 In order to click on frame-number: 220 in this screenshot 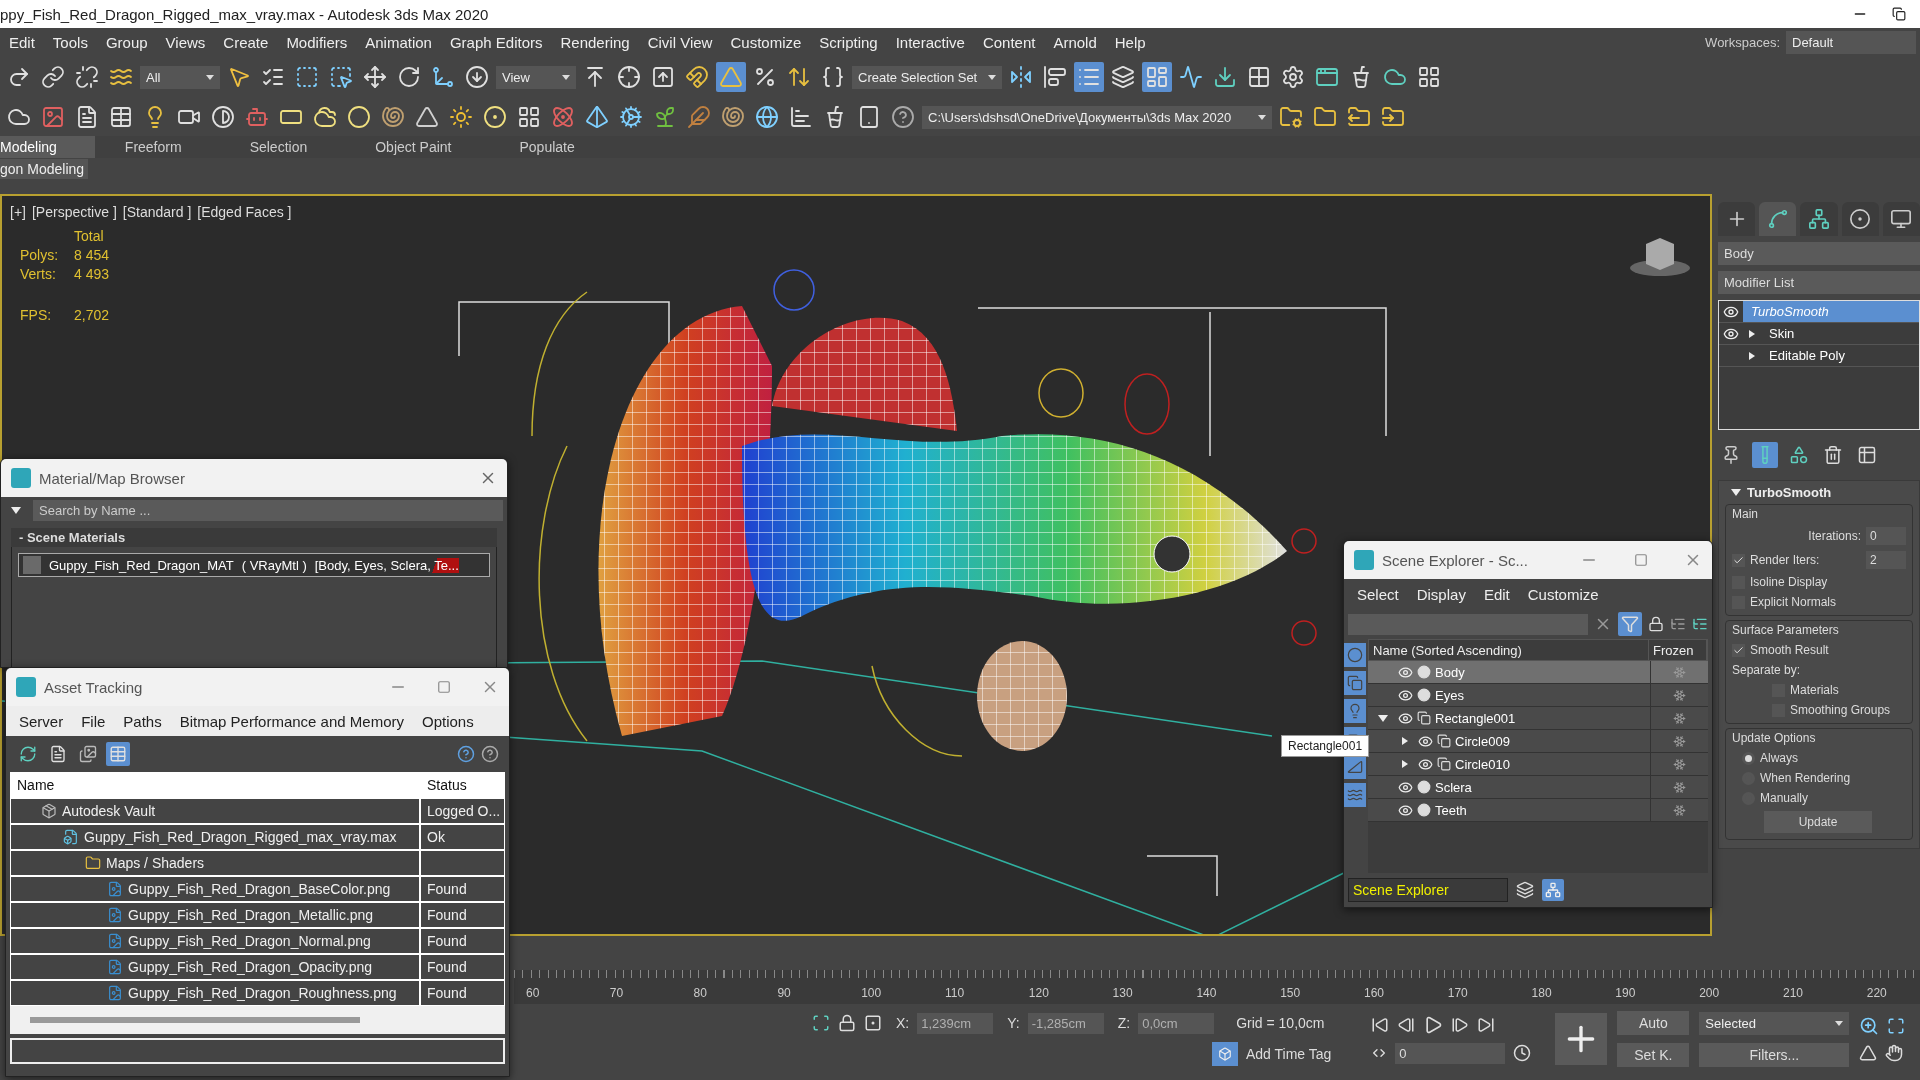, I will do `click(1877, 994)`.